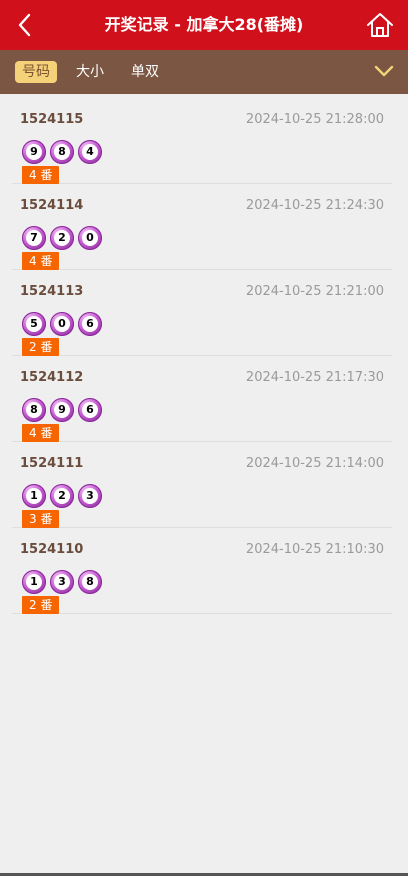 Image resolution: width=408 pixels, height=876 pixels. I want to click on result-ball: 7, so click(34, 238).